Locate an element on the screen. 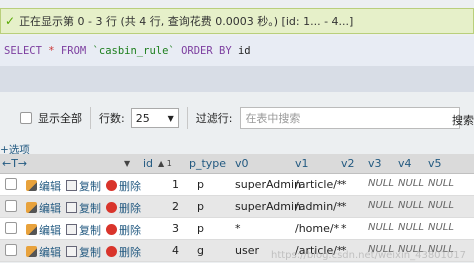 The image size is (474, 263). sort-options-icon: ▼ is located at coordinates (127, 163).